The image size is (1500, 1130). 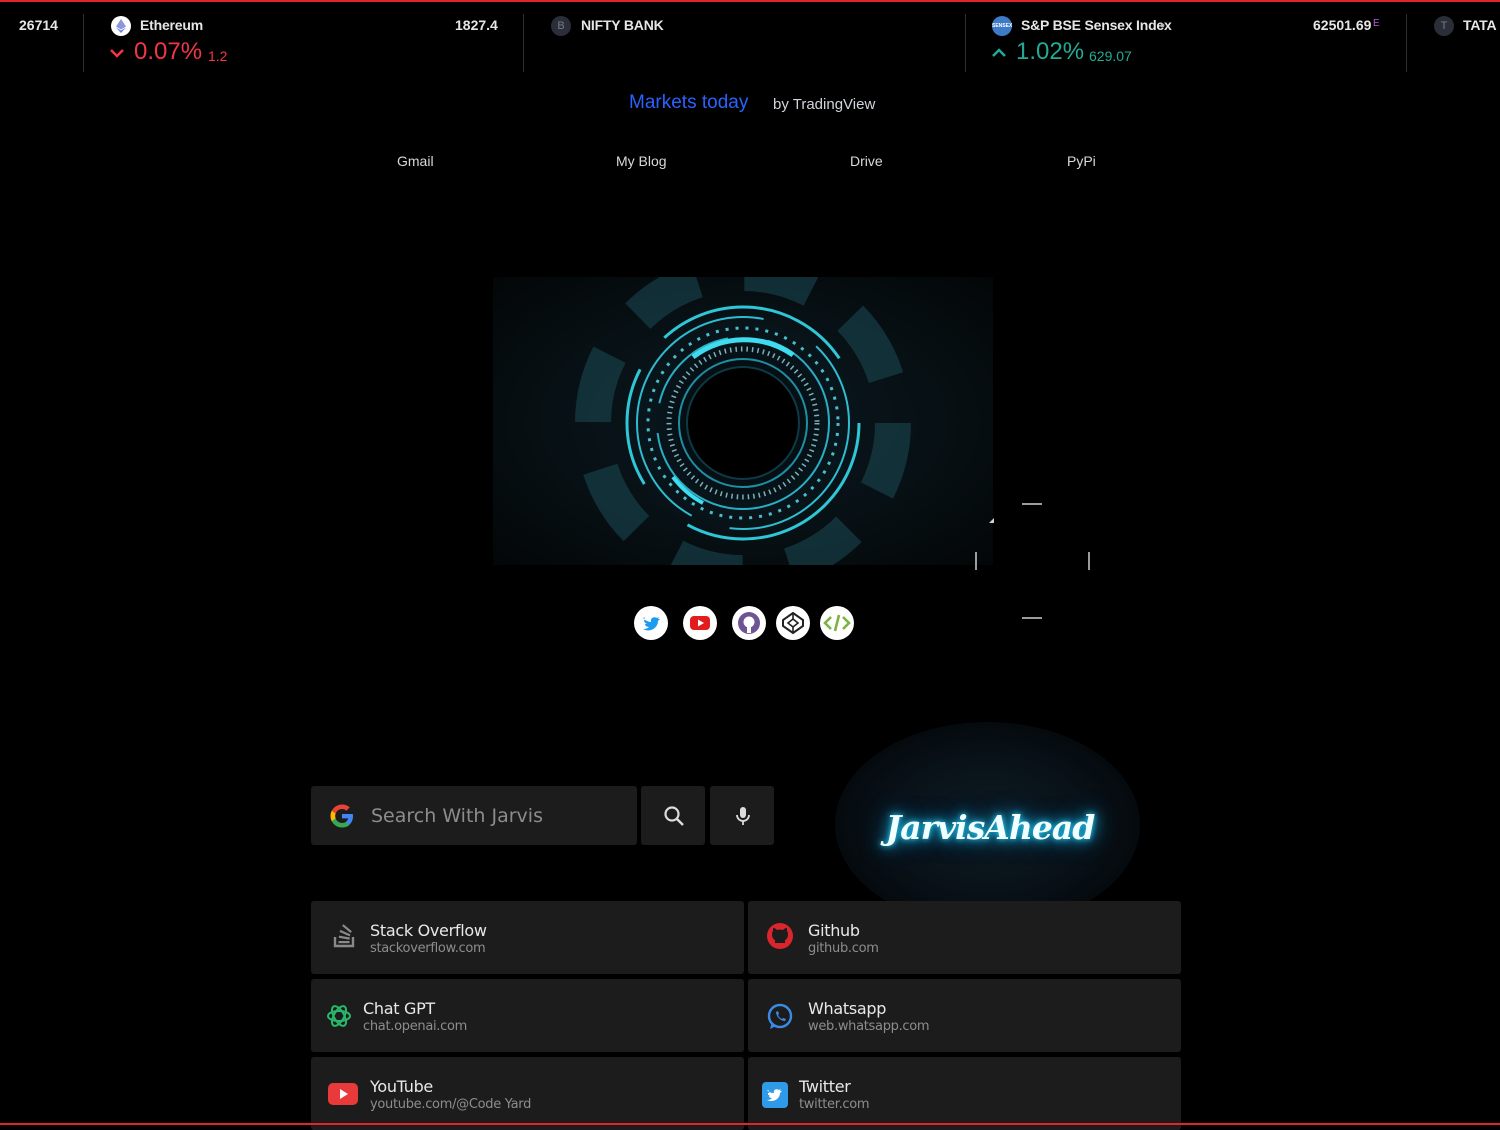 I want to click on ethereum-logo-icon, so click(x=121, y=26).